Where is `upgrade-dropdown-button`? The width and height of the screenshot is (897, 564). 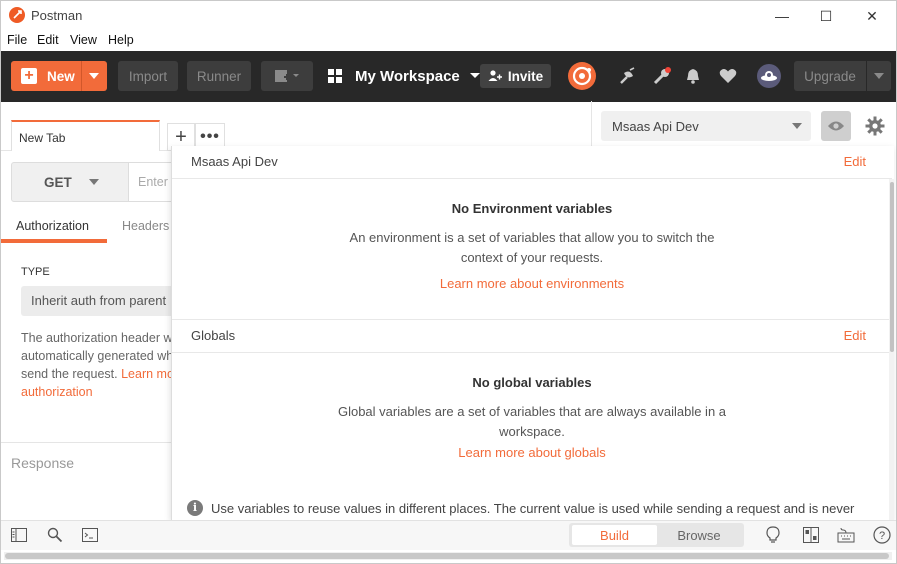
upgrade-dropdown-button is located at coordinates (879, 76).